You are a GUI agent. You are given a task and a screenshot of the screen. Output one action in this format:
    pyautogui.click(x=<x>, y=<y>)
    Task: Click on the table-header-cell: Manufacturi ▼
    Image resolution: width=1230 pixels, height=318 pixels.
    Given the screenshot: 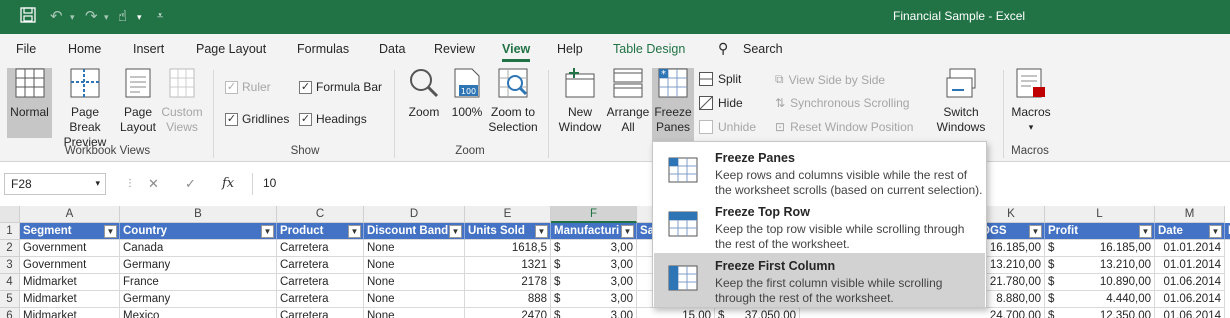 What is the action you would take?
    pyautogui.click(x=594, y=231)
    